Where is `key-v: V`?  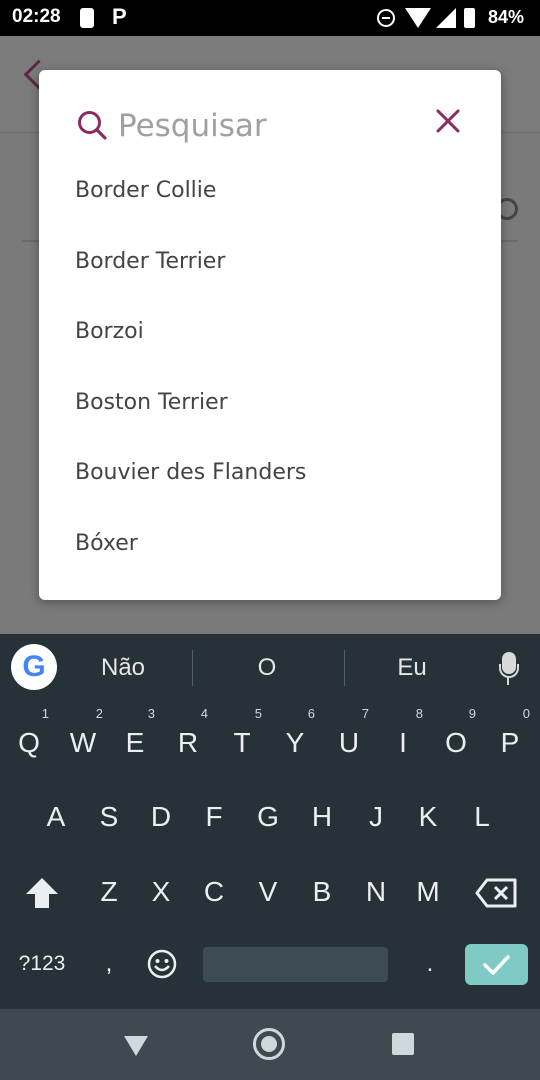
key-v: V is located at coordinates (268, 890).